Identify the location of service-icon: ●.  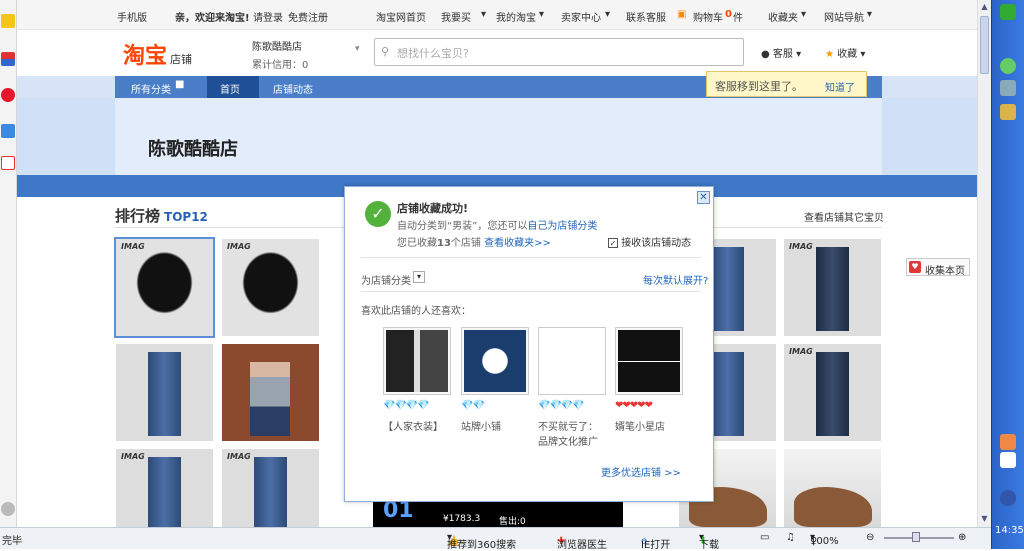
(765, 54).